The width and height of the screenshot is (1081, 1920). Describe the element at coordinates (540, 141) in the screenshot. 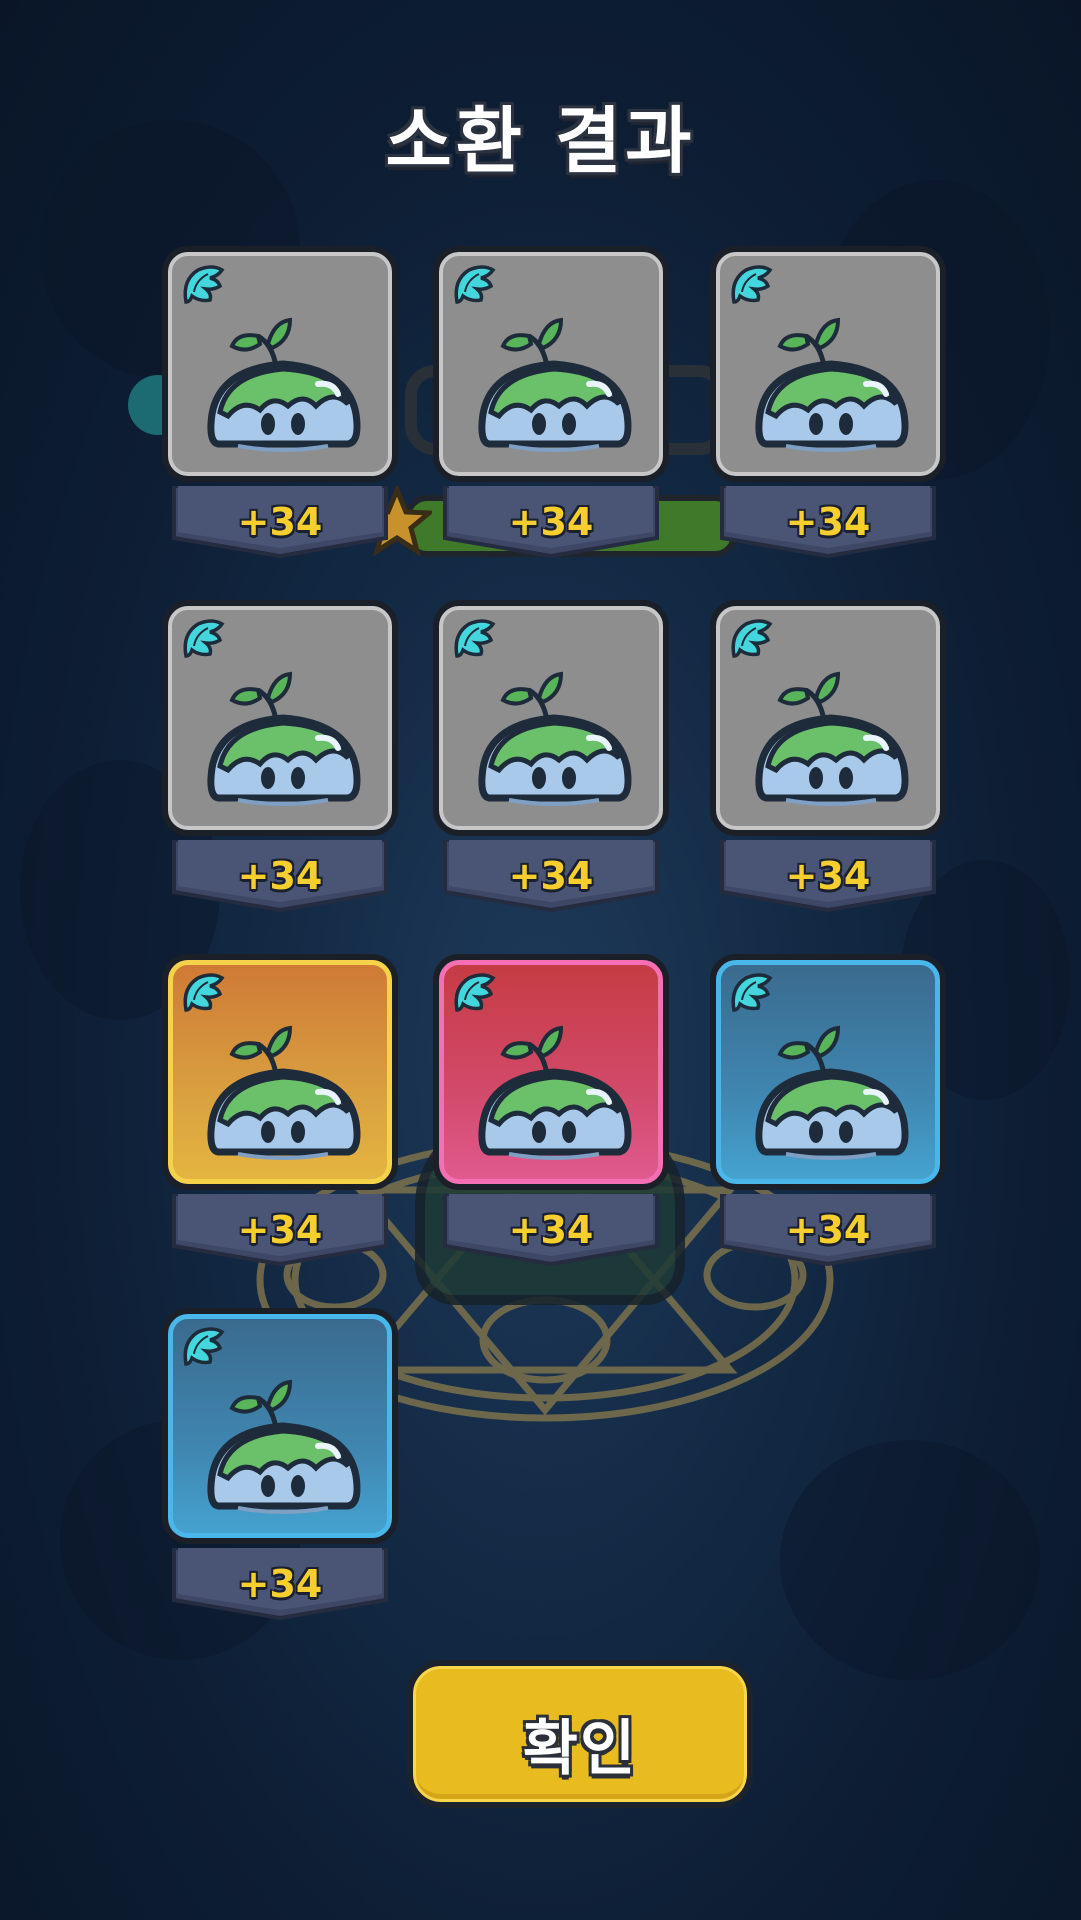

I see `page-title: 소환 결과` at that location.